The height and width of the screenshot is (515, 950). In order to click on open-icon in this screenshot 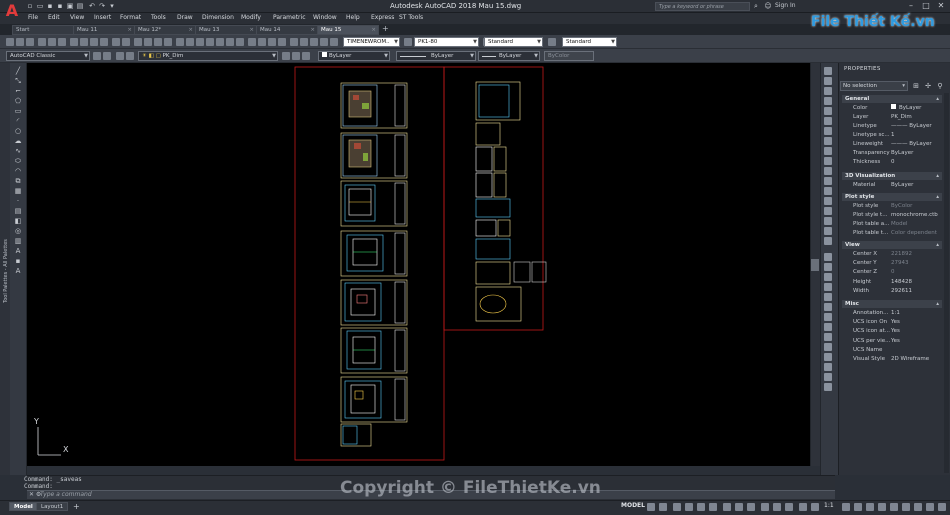, I will do `click(20, 42)`.